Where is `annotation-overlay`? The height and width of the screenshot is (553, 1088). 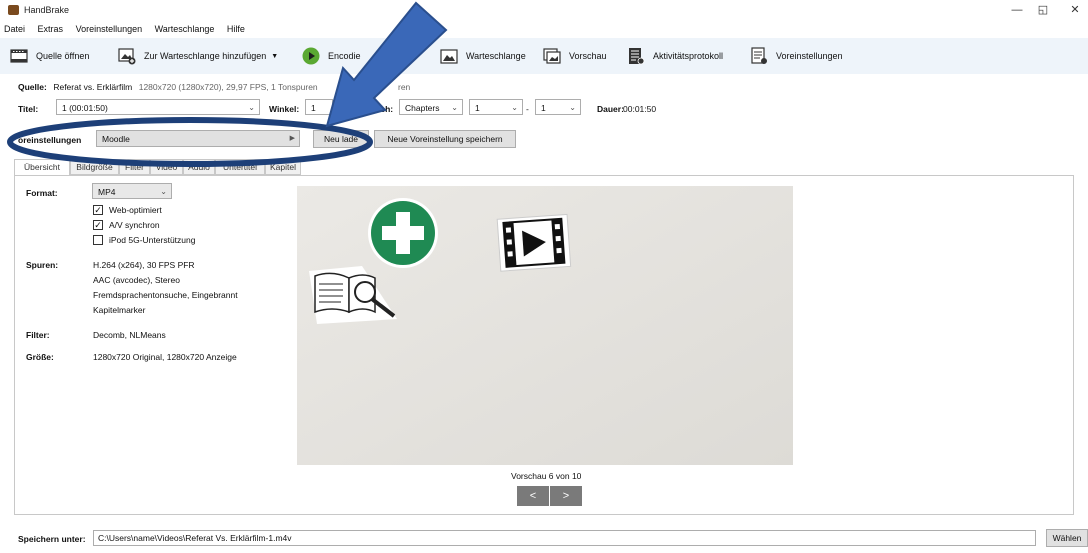
annotation-overlay is located at coordinates (227, 84).